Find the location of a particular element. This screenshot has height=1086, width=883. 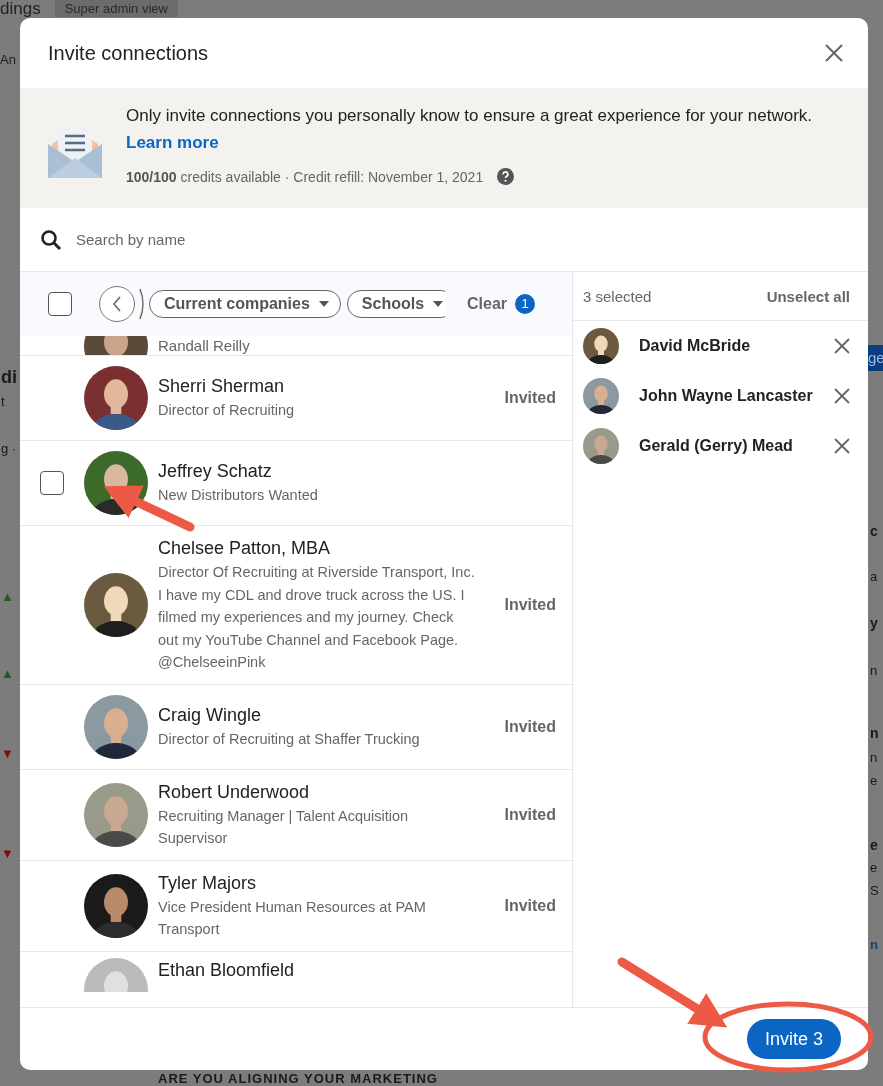

invite-button: Invite 3 is located at coordinates (793, 1039).